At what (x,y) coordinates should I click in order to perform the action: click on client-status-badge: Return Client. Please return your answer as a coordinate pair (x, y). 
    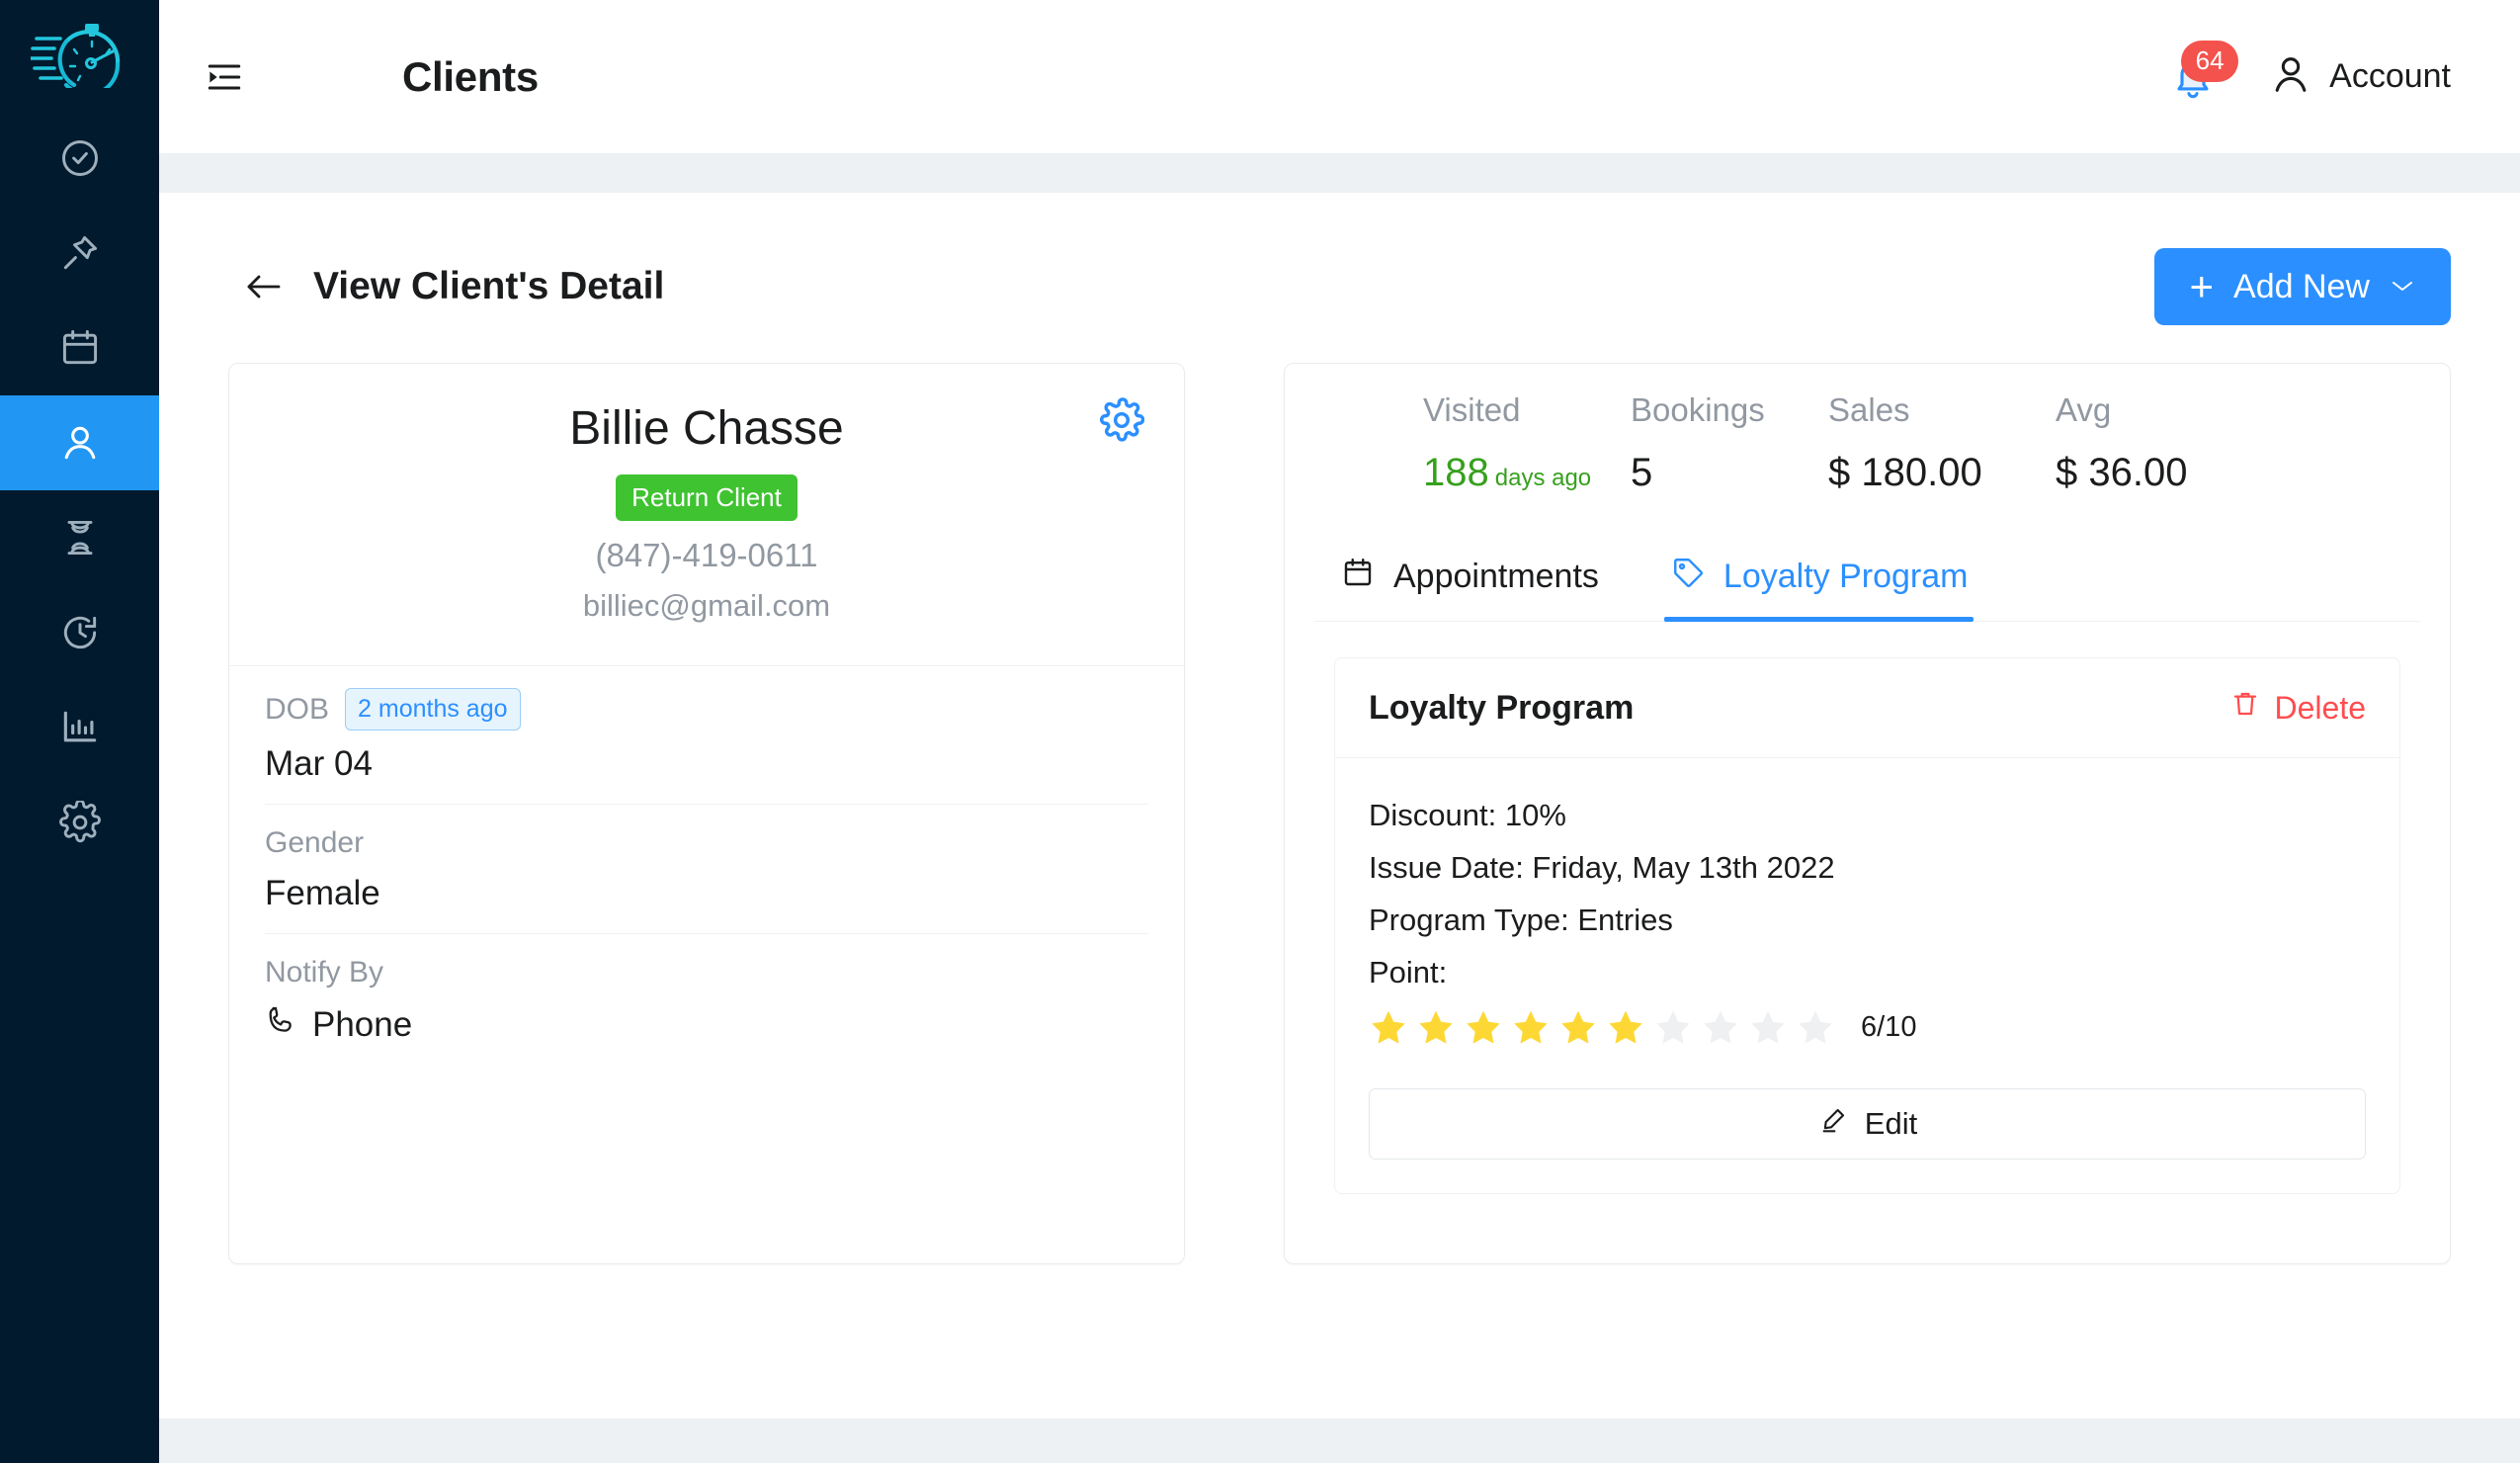
    Looking at the image, I should click on (707, 497).